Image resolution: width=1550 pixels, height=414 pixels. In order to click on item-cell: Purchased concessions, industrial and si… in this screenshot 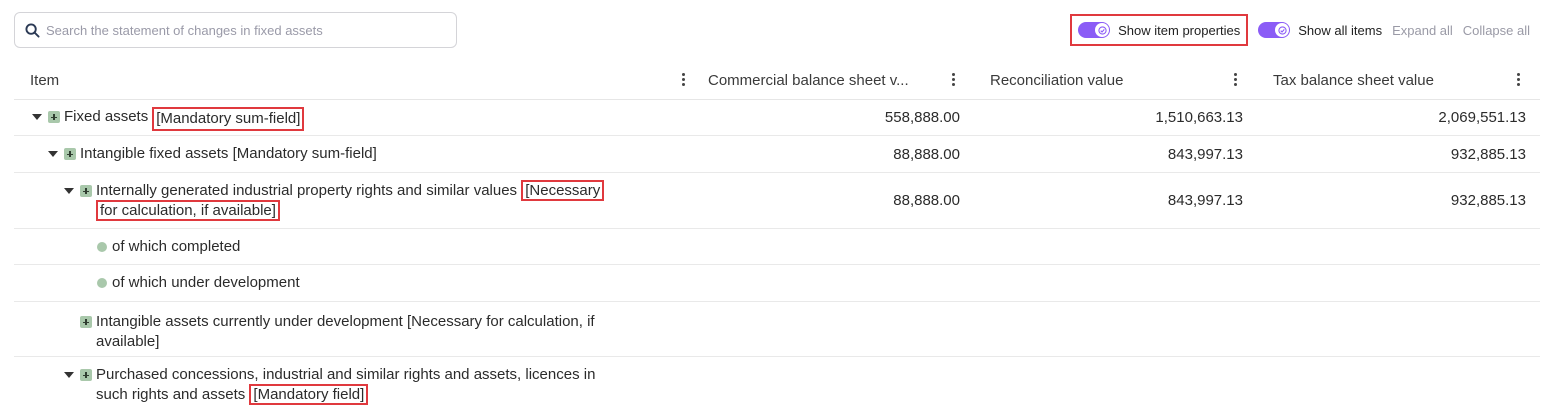, I will do `click(354, 385)`.